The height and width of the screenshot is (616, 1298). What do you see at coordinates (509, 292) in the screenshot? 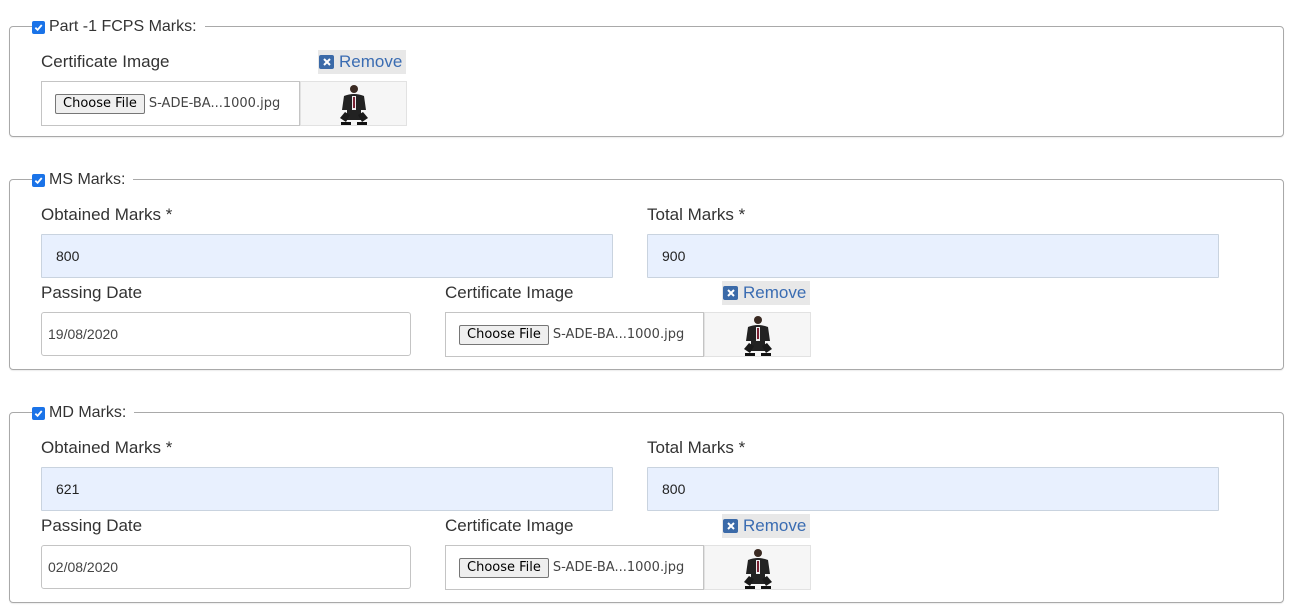
I see `ms-certificate-label: Certificate Image` at bounding box center [509, 292].